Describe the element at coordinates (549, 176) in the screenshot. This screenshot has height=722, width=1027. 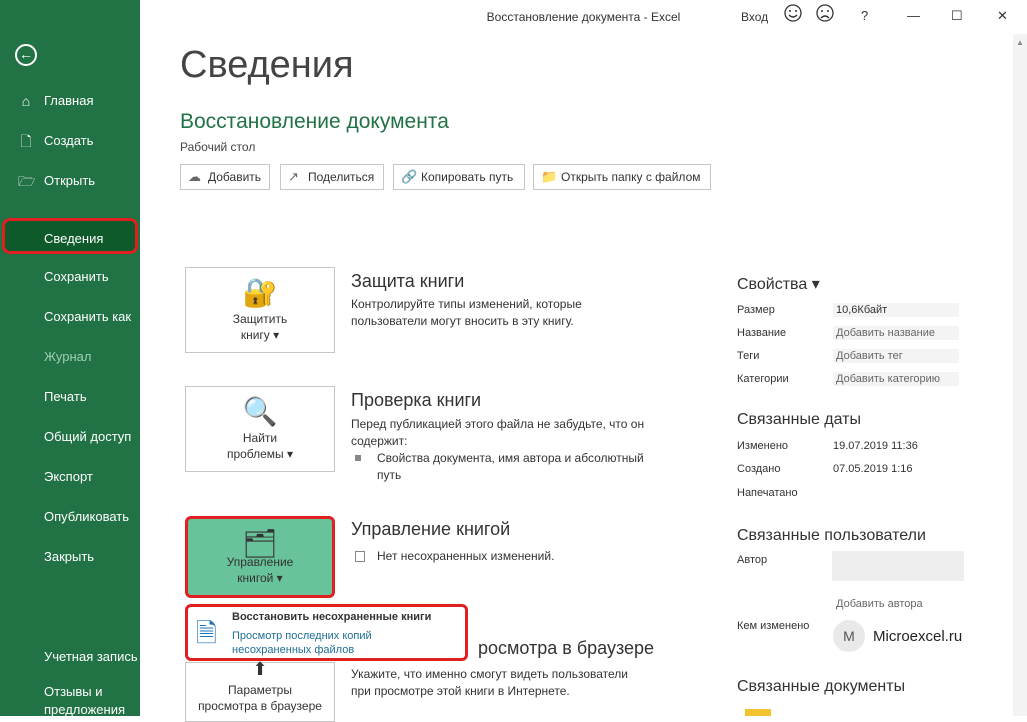
I see `folder-icon: 📁` at that location.